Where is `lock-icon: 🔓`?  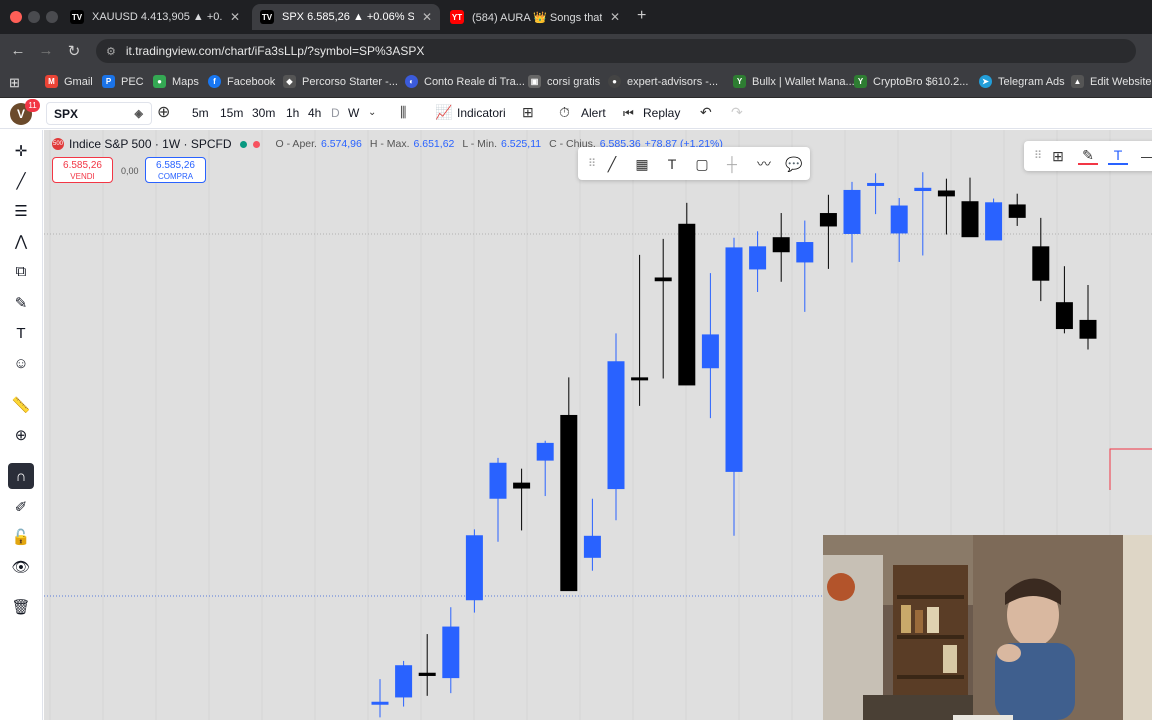
lock-icon: 🔓 is located at coordinates (21, 537).